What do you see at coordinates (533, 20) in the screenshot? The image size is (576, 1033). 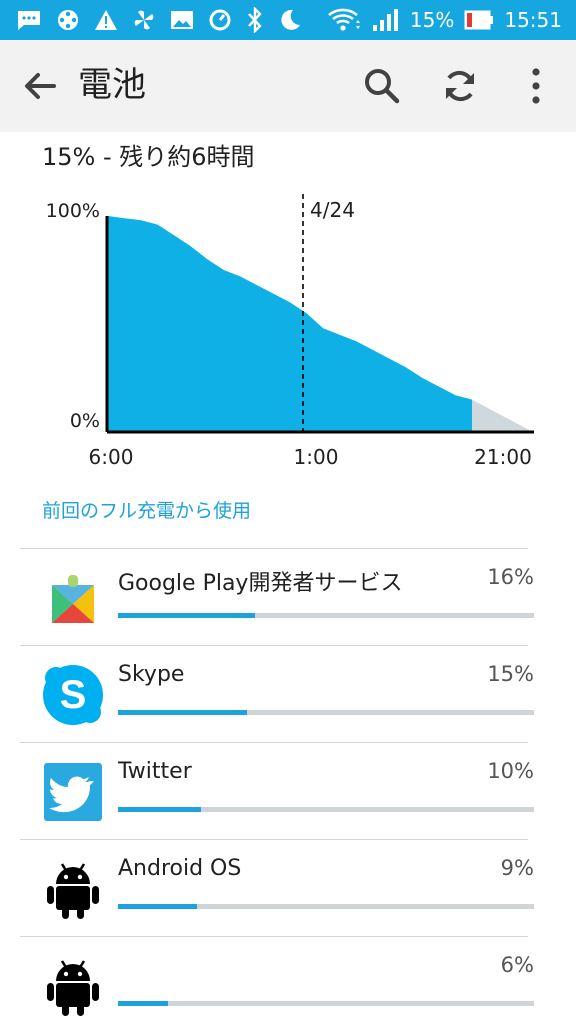 I see `clock: 15:51` at bounding box center [533, 20].